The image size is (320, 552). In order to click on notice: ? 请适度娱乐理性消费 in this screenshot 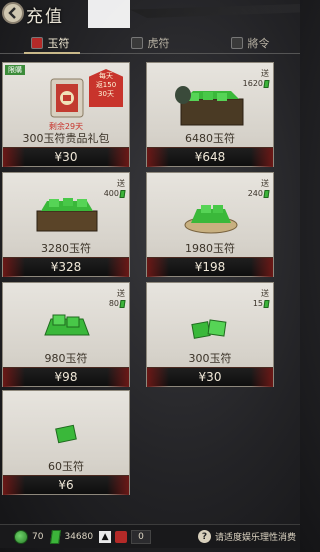, I will do `click(246, 537)`.